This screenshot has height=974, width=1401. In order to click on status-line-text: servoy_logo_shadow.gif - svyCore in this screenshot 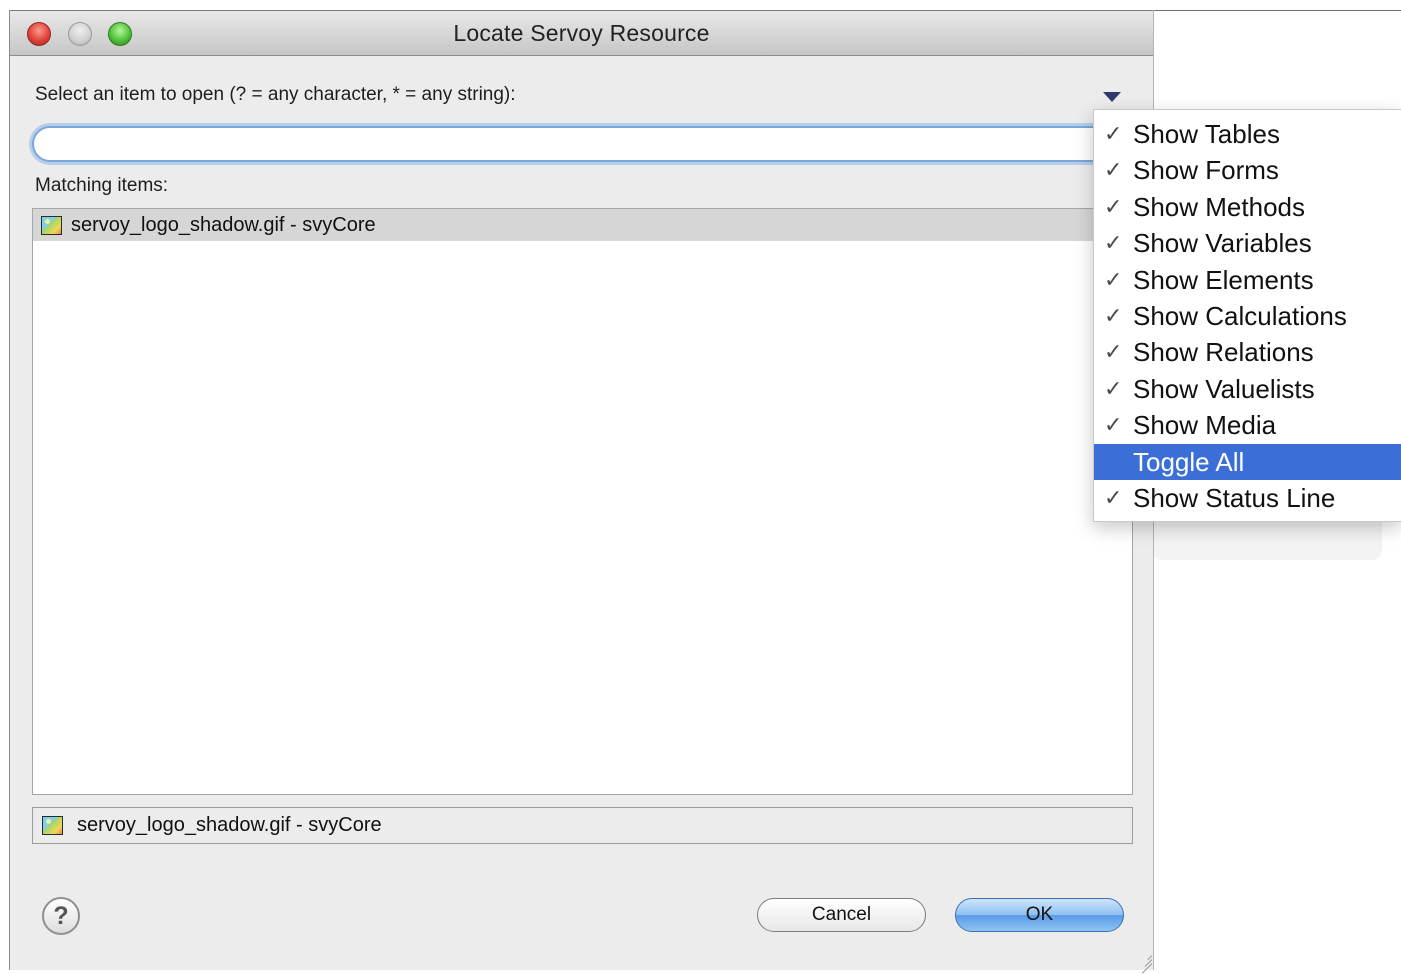, I will do `click(229, 825)`.